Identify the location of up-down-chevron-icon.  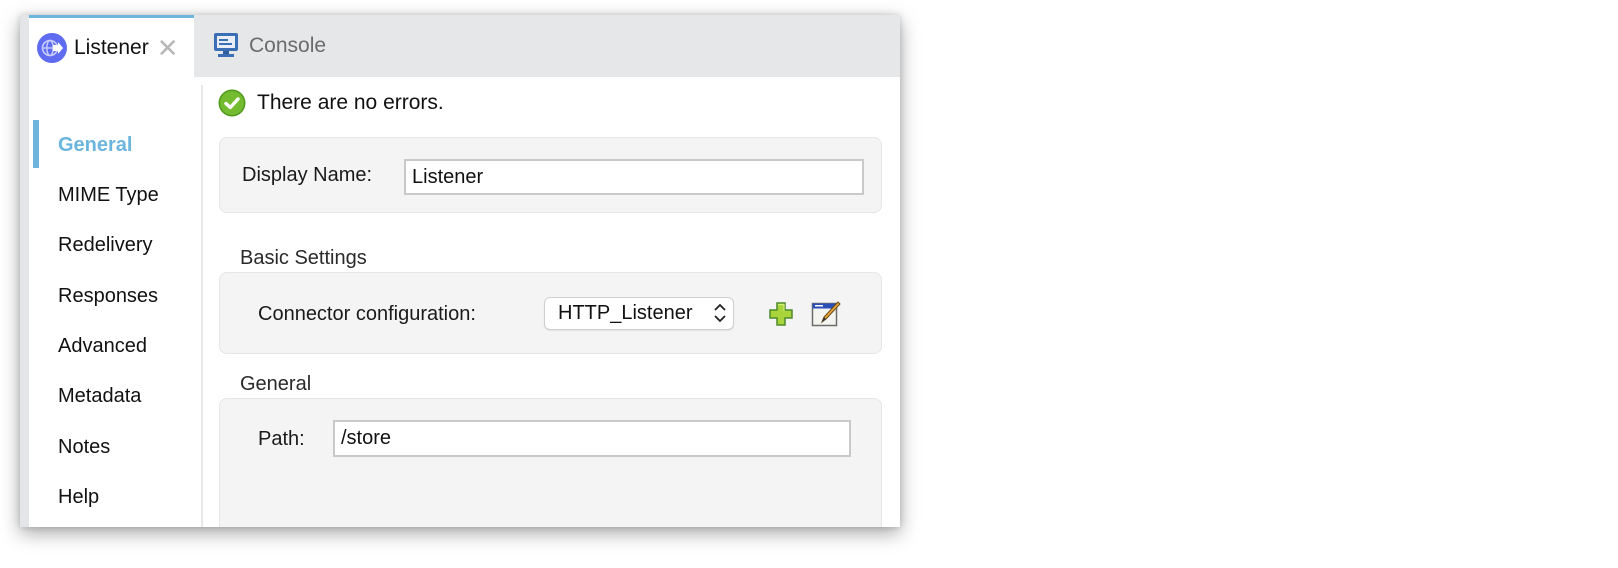
(720, 313).